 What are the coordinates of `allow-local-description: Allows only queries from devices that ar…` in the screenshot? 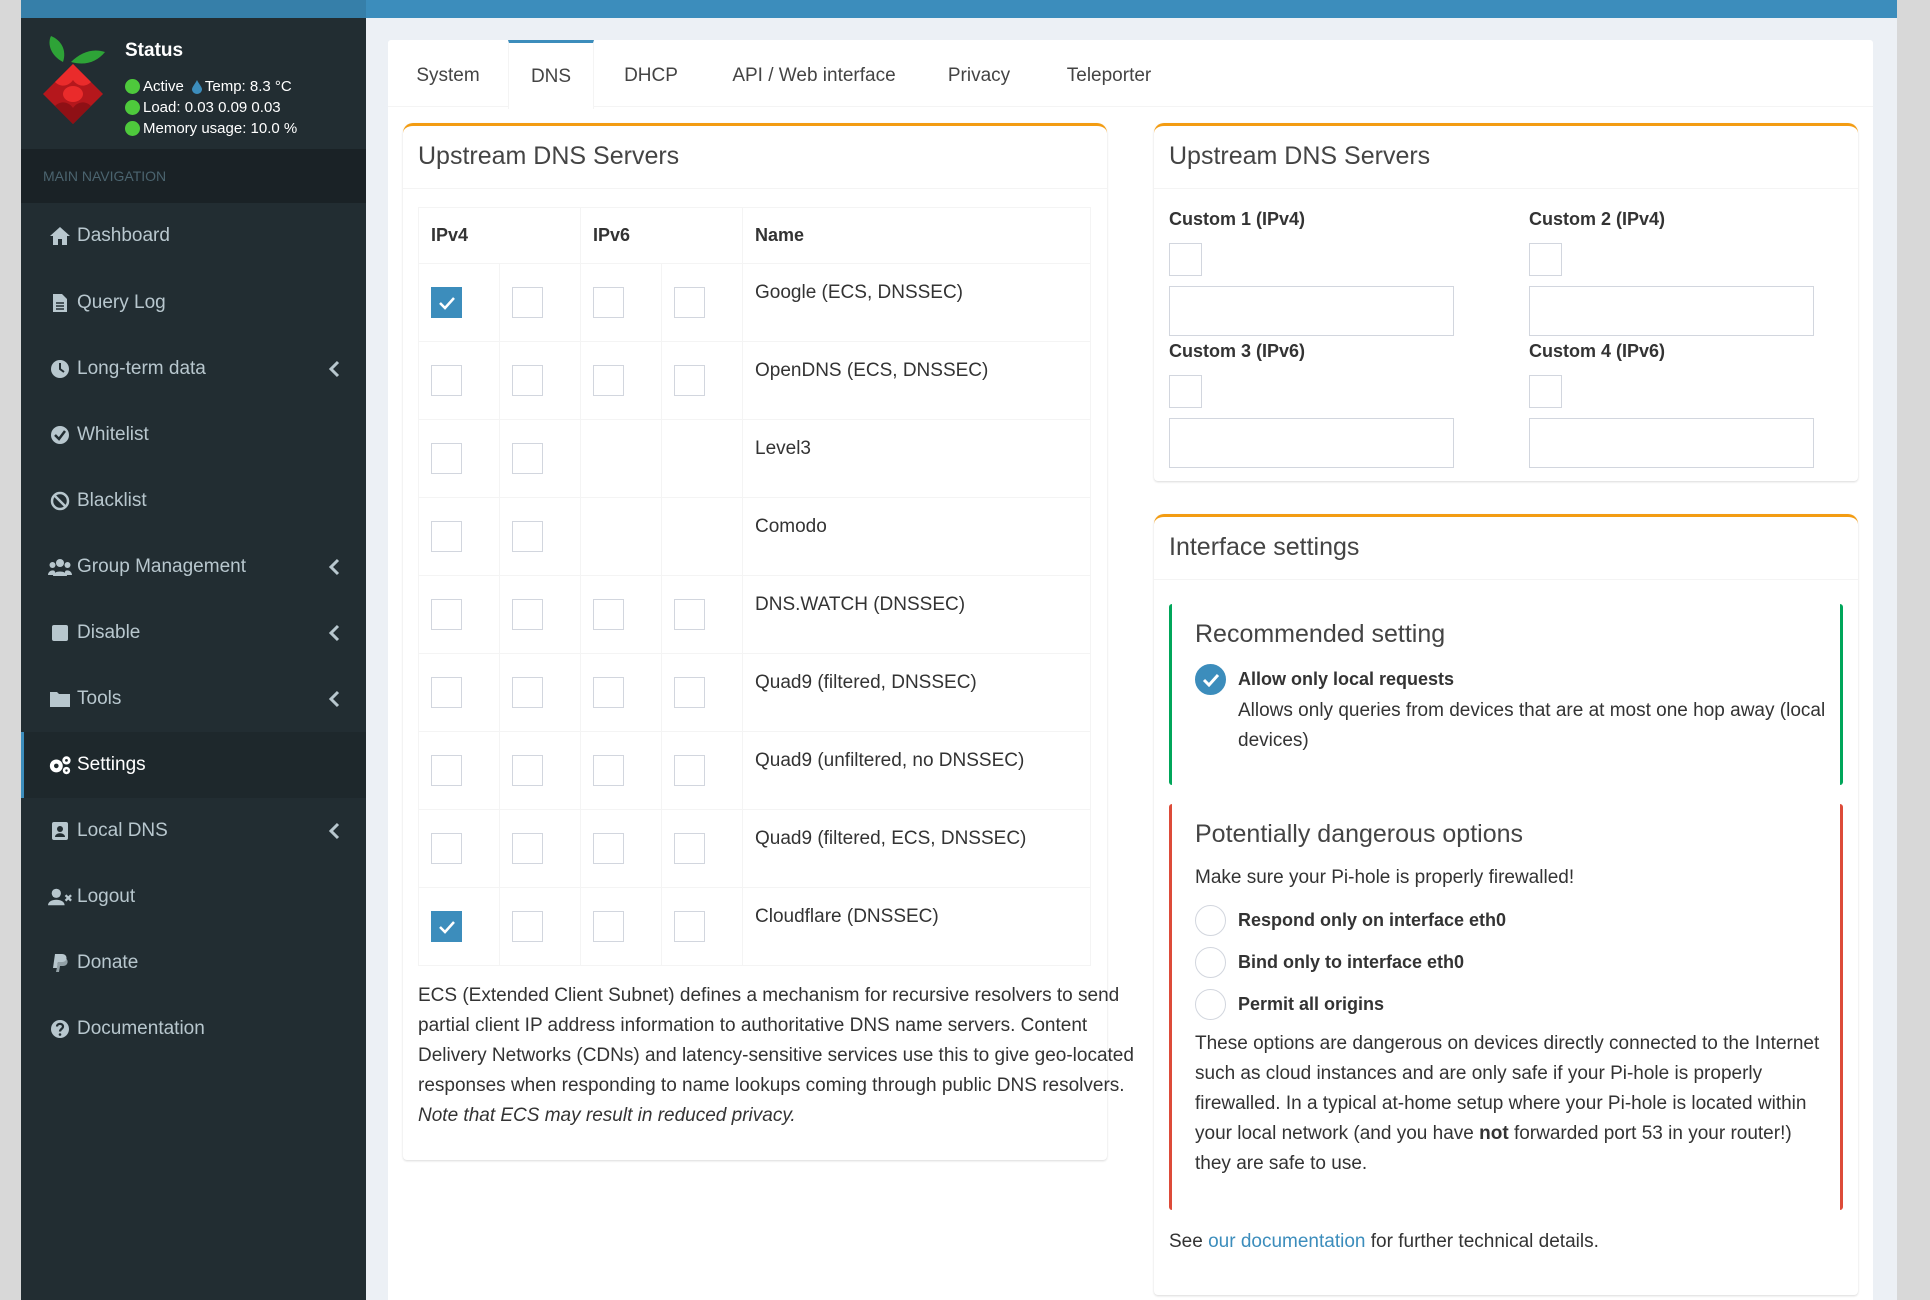 It's located at (1532, 725).